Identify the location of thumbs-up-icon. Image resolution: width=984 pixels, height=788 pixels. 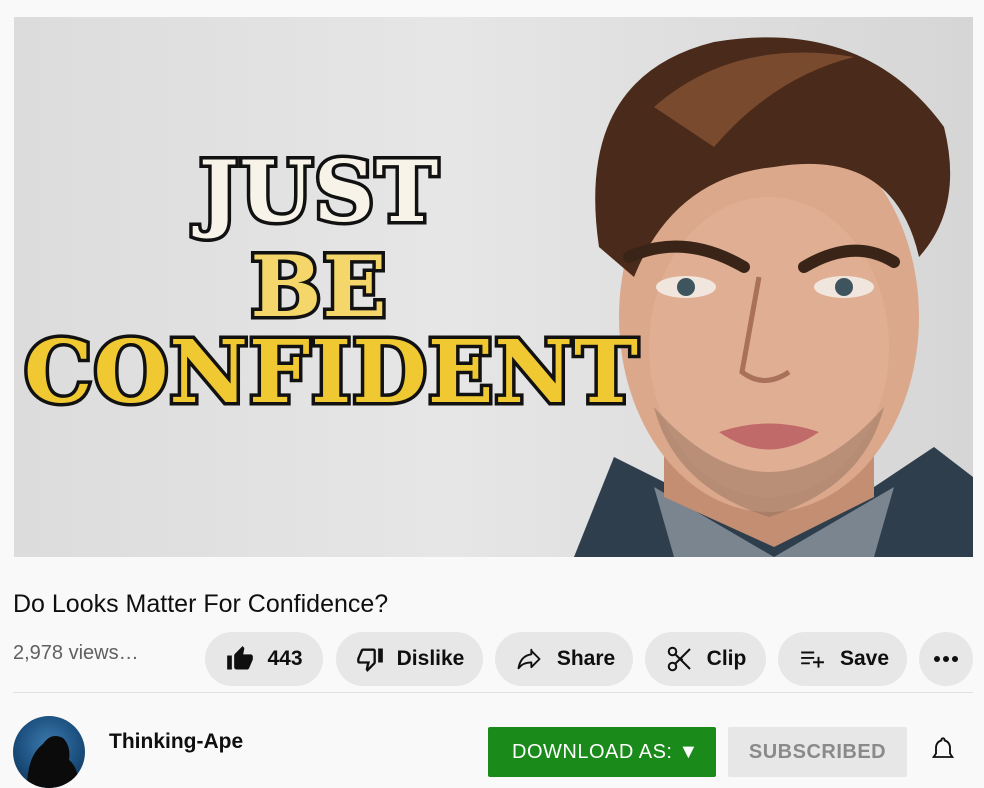
(240, 659).